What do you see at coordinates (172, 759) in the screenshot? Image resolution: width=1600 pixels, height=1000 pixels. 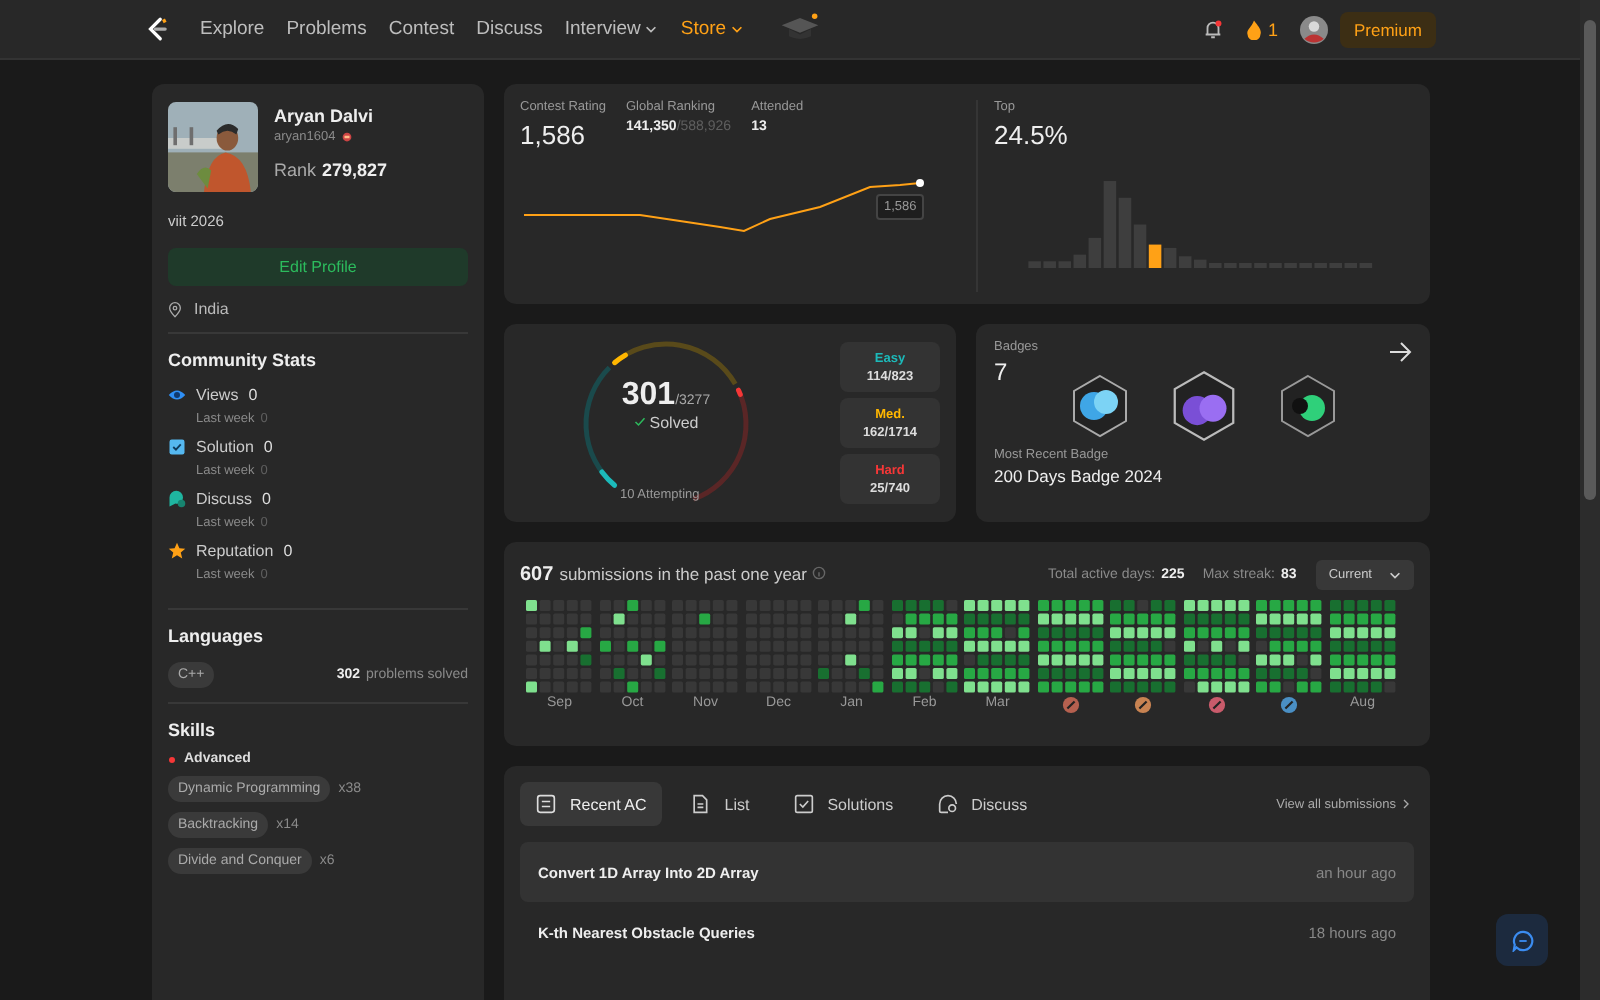 I see `dot-icon` at bounding box center [172, 759].